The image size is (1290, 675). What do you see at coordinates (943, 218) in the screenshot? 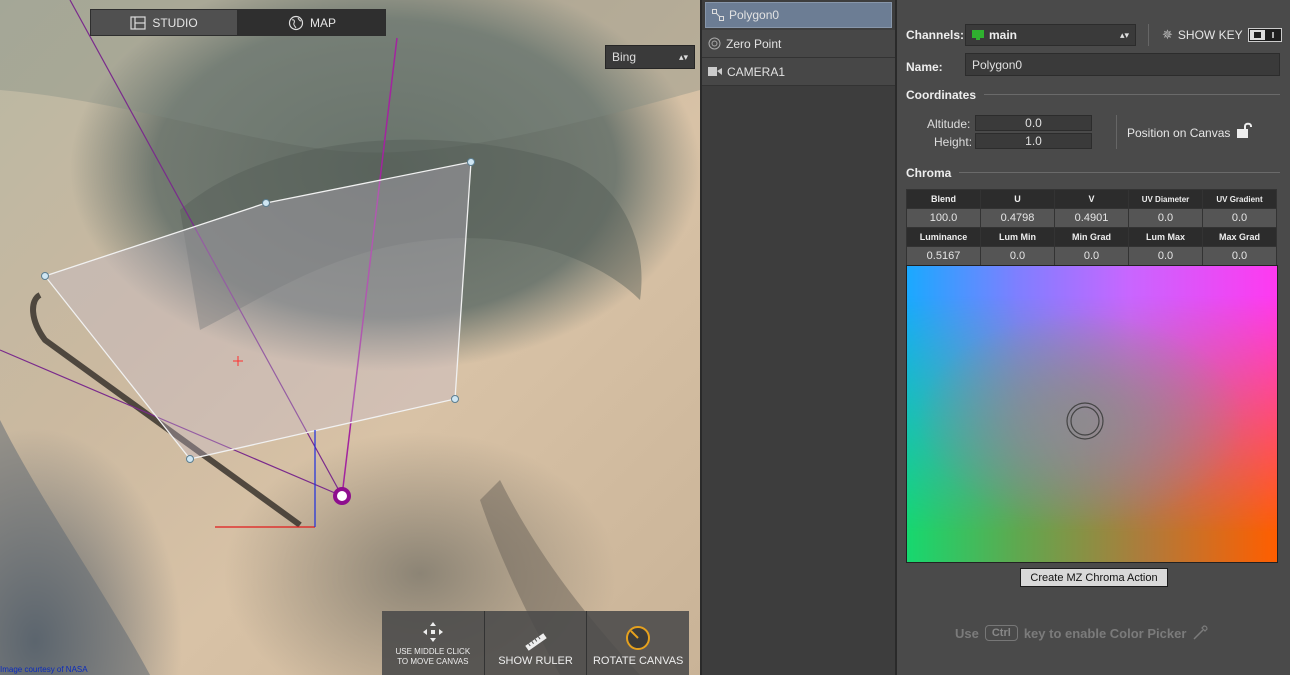
I see `chroma-value-cell: 100.0` at bounding box center [943, 218].